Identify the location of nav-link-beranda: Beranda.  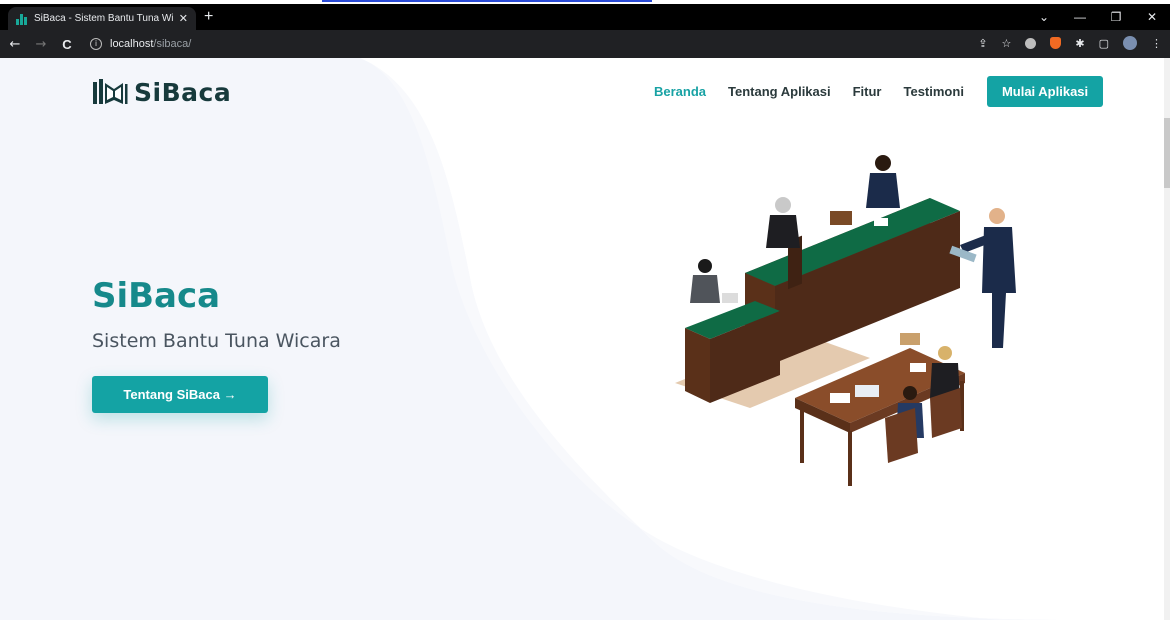
(680, 91).